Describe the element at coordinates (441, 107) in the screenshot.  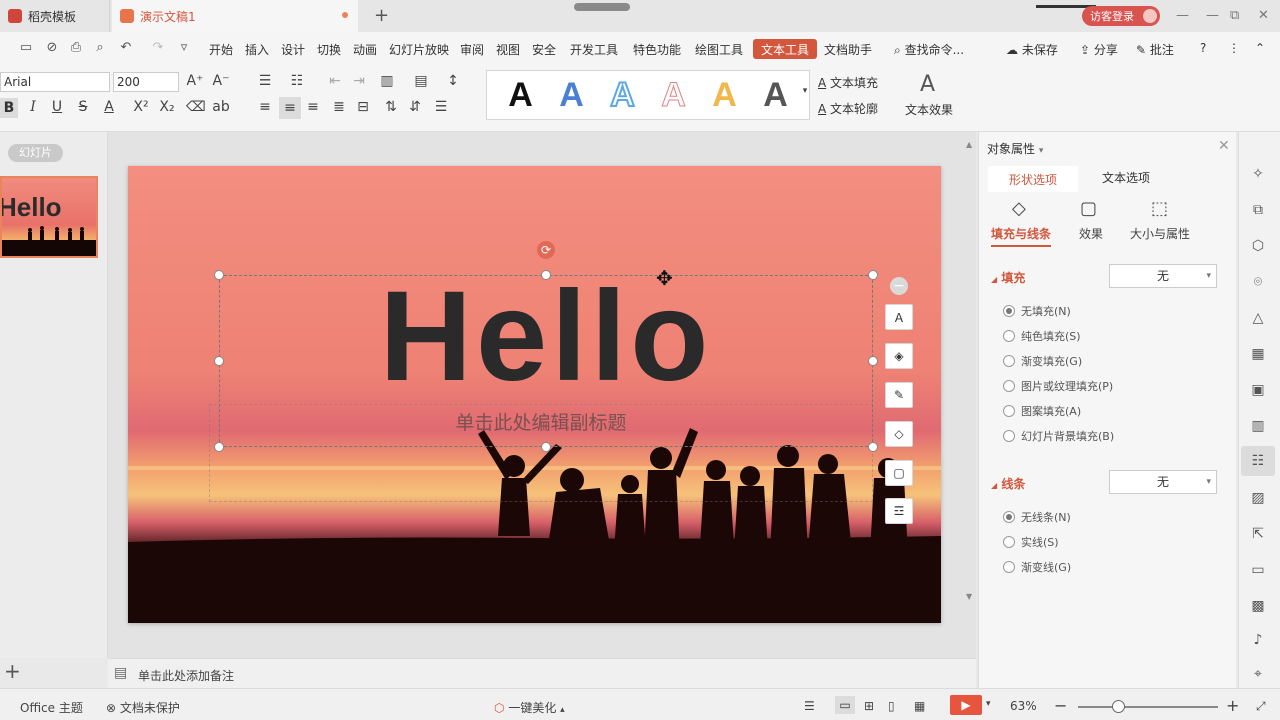
I see `line-spacing2-icon: ☰` at that location.